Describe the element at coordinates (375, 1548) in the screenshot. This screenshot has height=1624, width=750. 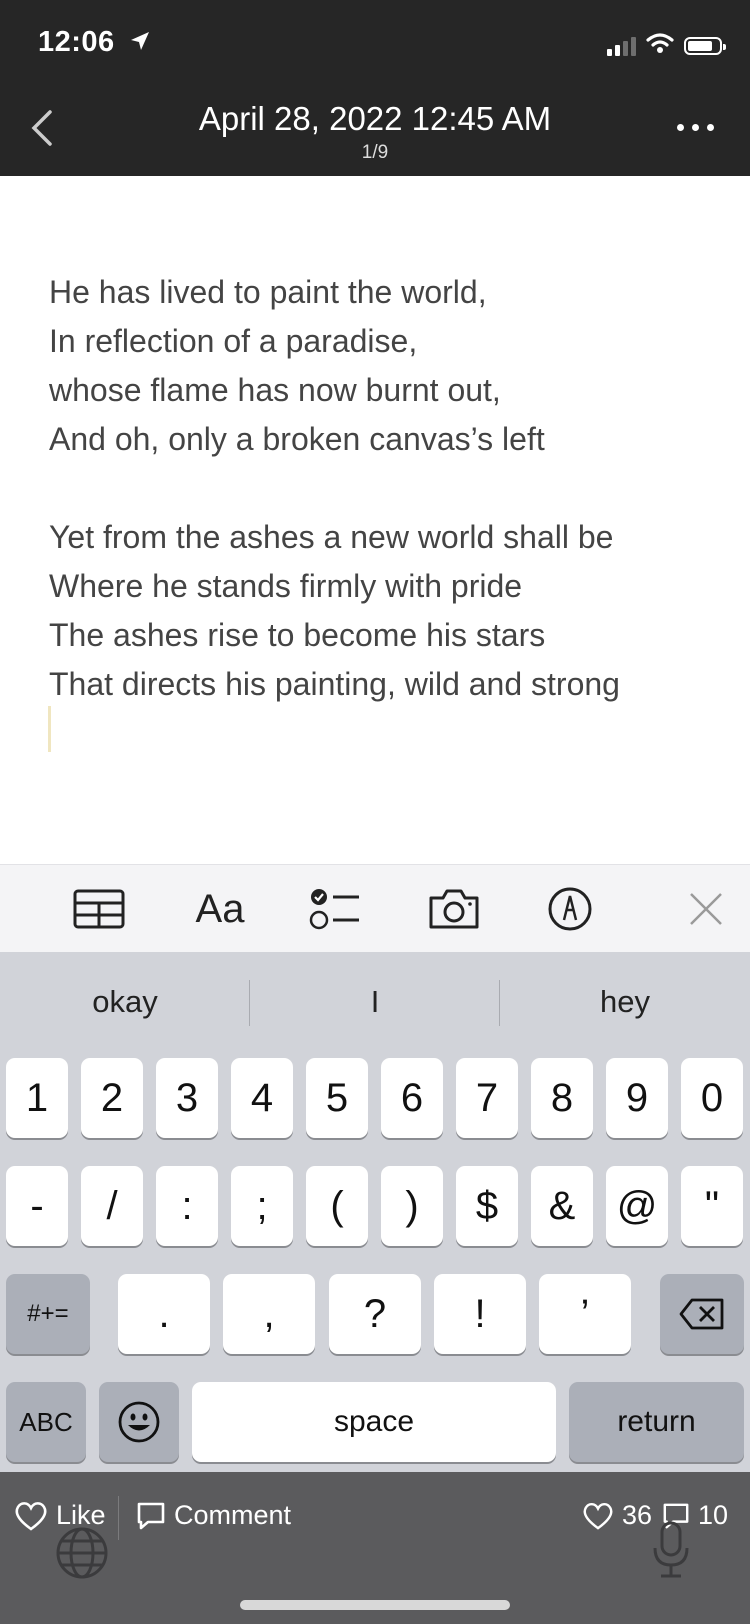
I see `bottom-action-bar: Like Comment 36 10` at that location.